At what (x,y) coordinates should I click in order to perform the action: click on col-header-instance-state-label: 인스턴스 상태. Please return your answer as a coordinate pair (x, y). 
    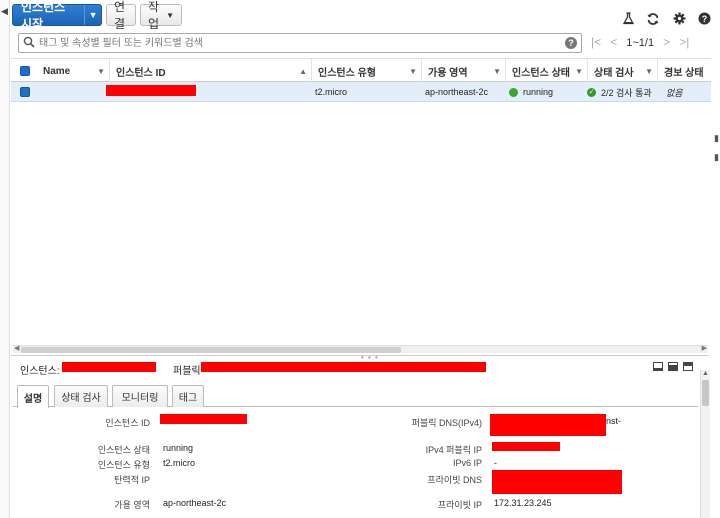
    Looking at the image, I should click on (541, 73).